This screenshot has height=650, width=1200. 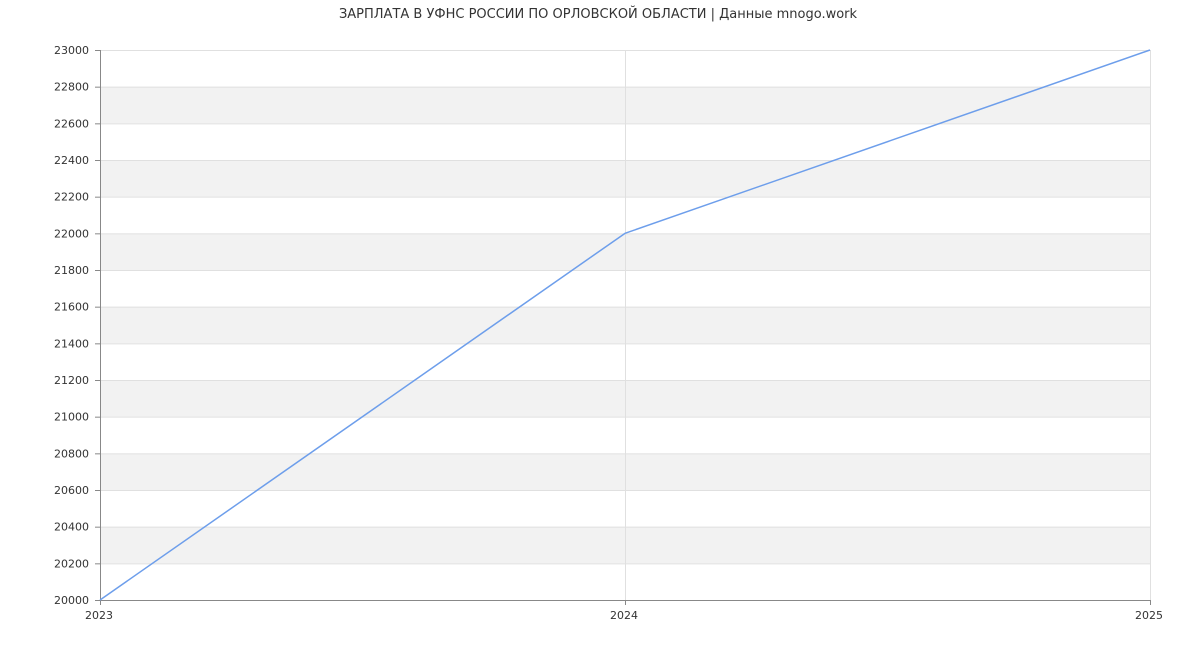 I want to click on x-tick-label: 2024, so click(x=624, y=615).